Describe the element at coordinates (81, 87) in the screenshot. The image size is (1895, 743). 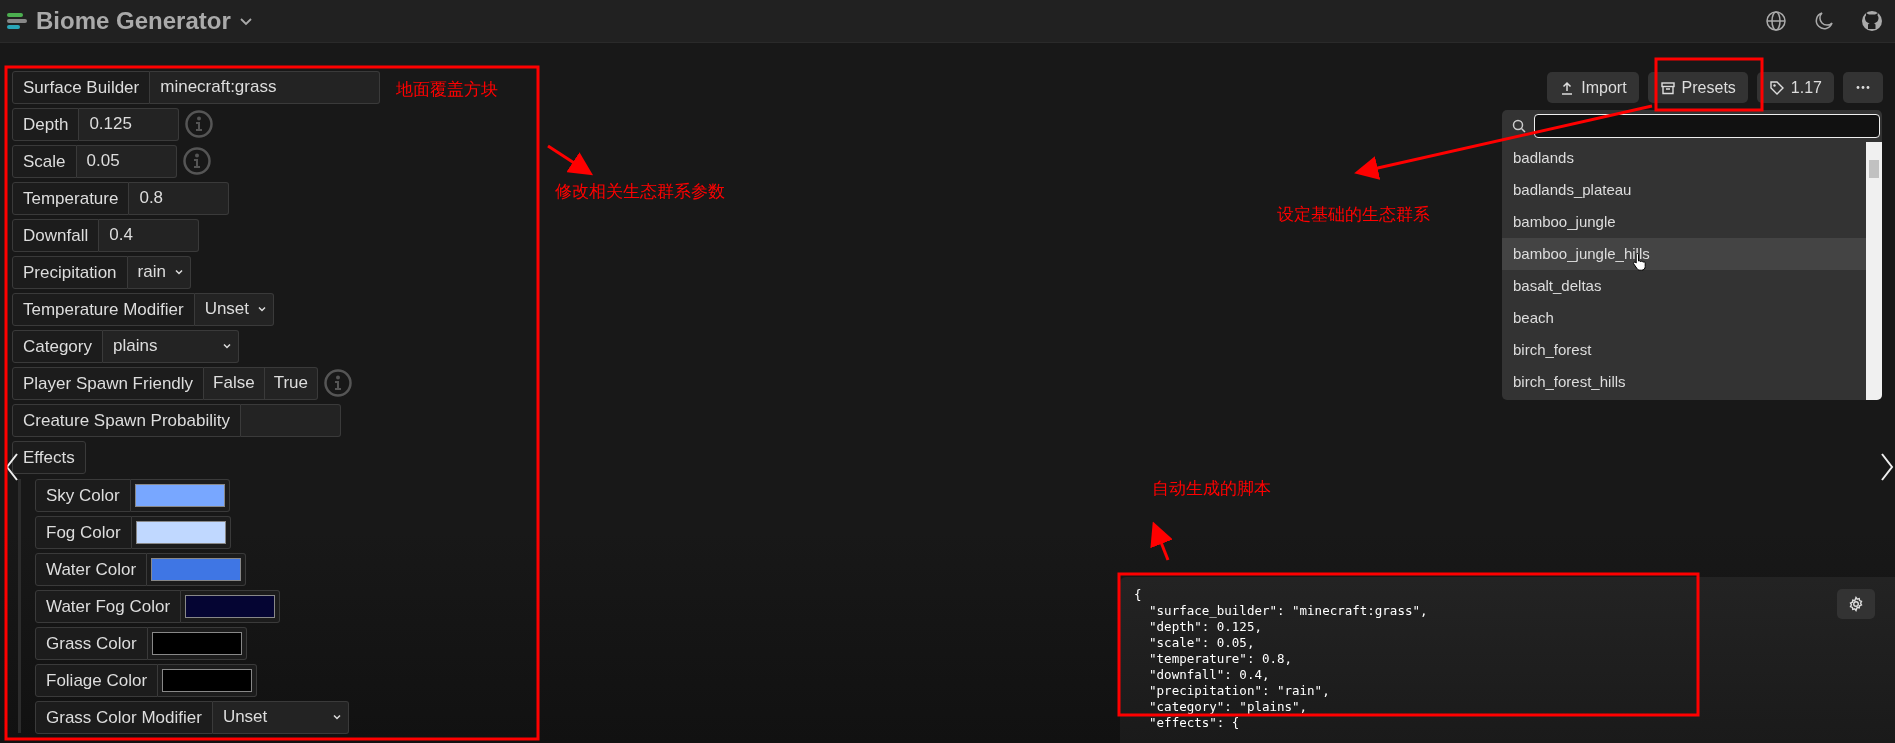
I see `field-label: Surface Builder` at that location.